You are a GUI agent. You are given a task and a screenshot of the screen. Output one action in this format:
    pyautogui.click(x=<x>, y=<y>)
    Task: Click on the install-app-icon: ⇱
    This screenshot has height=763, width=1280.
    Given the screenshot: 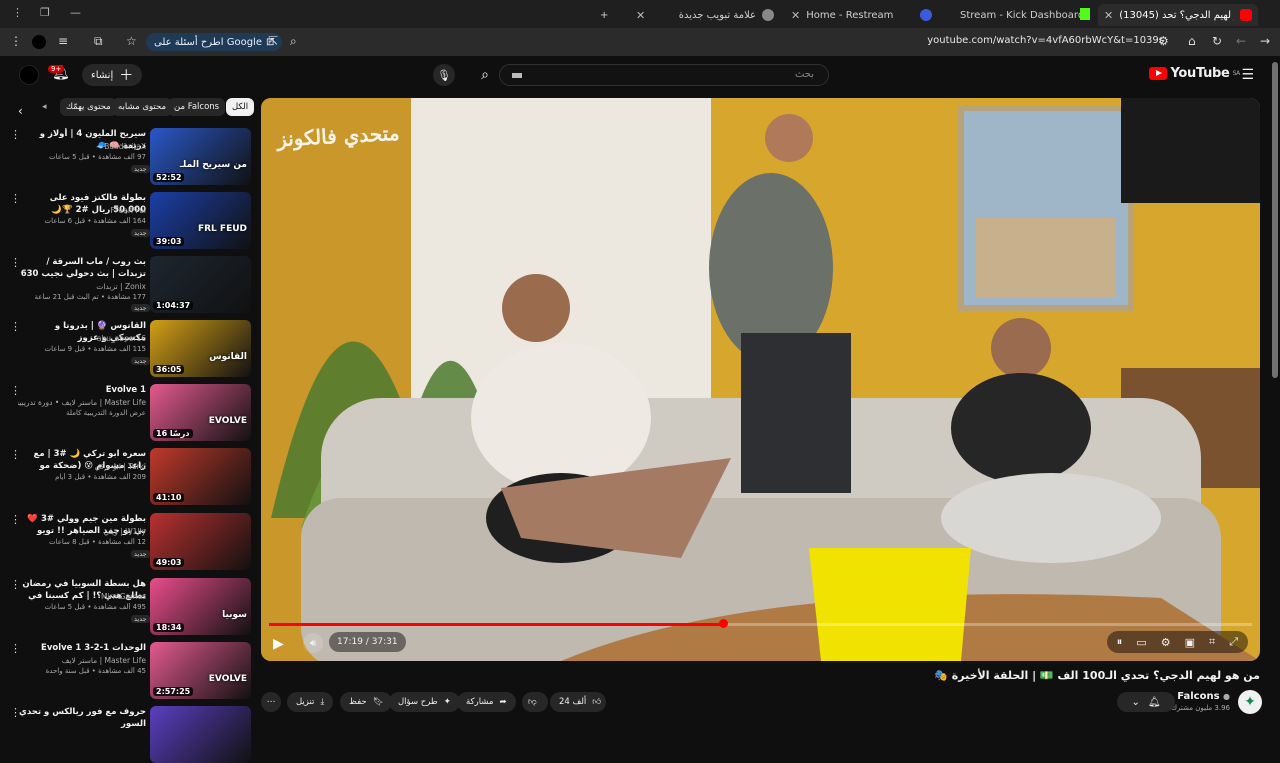 What is the action you would take?
    pyautogui.click(x=273, y=41)
    